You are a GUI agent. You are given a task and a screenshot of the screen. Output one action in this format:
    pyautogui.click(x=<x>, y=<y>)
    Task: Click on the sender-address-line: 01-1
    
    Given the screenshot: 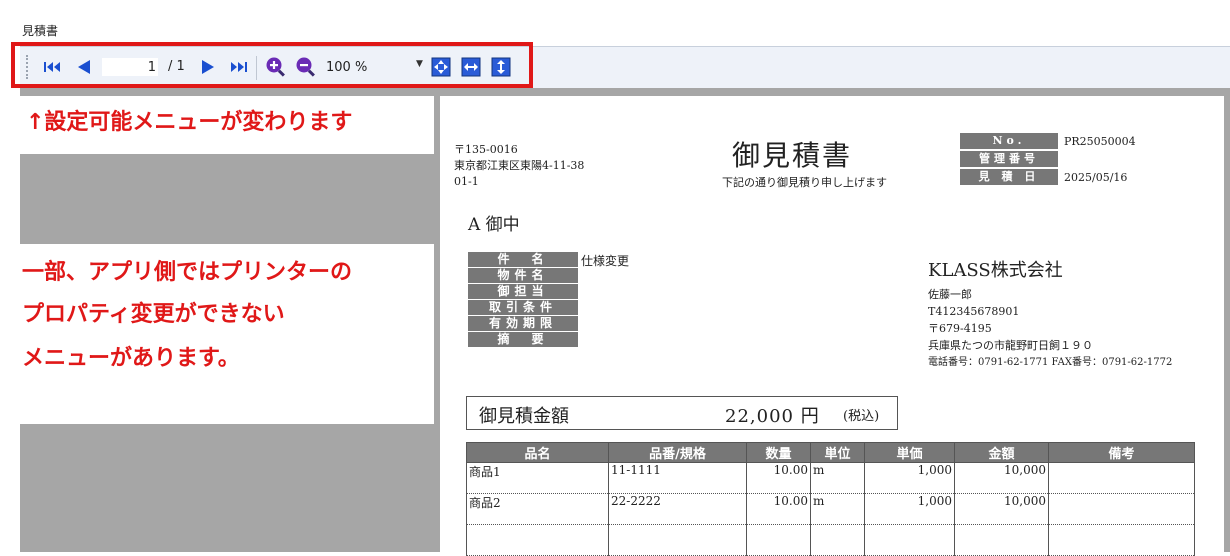 What is the action you would take?
    pyautogui.click(x=466, y=181)
    